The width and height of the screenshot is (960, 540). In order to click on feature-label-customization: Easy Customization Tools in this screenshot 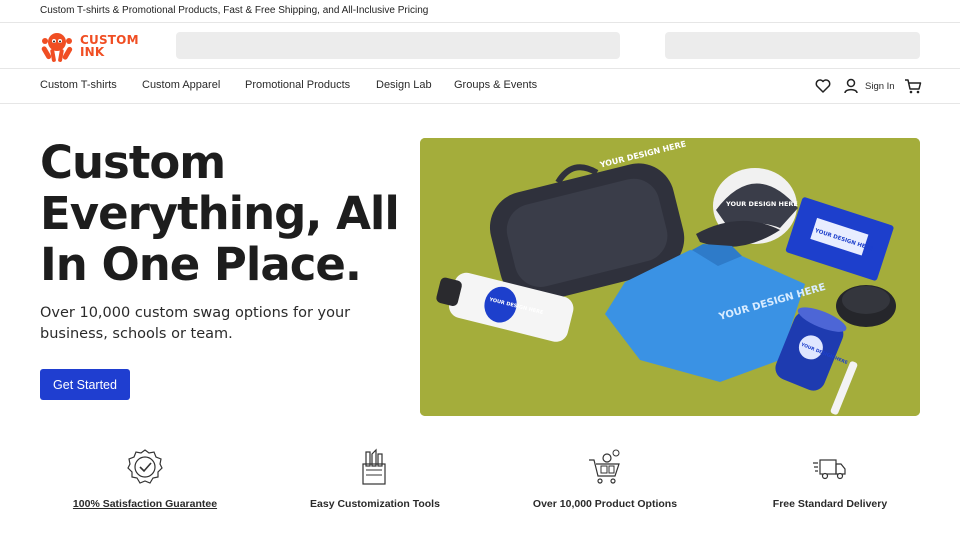, I will do `click(375, 504)`.